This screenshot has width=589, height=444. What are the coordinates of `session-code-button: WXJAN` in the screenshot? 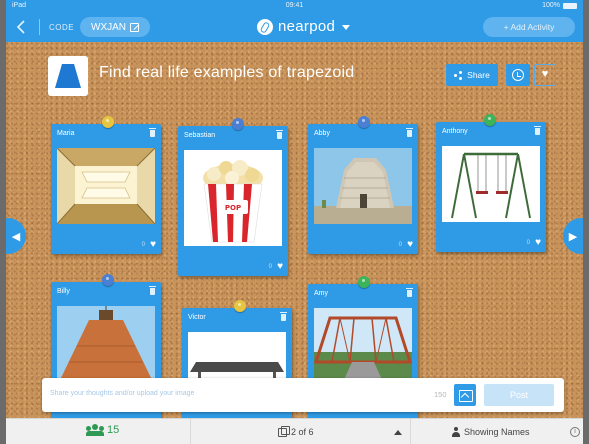 It's located at (115, 27).